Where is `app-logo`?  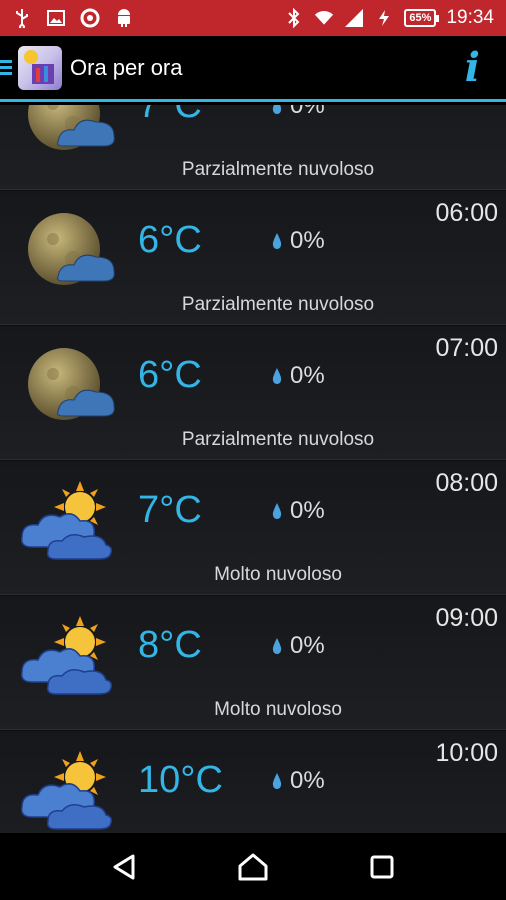 app-logo is located at coordinates (40, 67).